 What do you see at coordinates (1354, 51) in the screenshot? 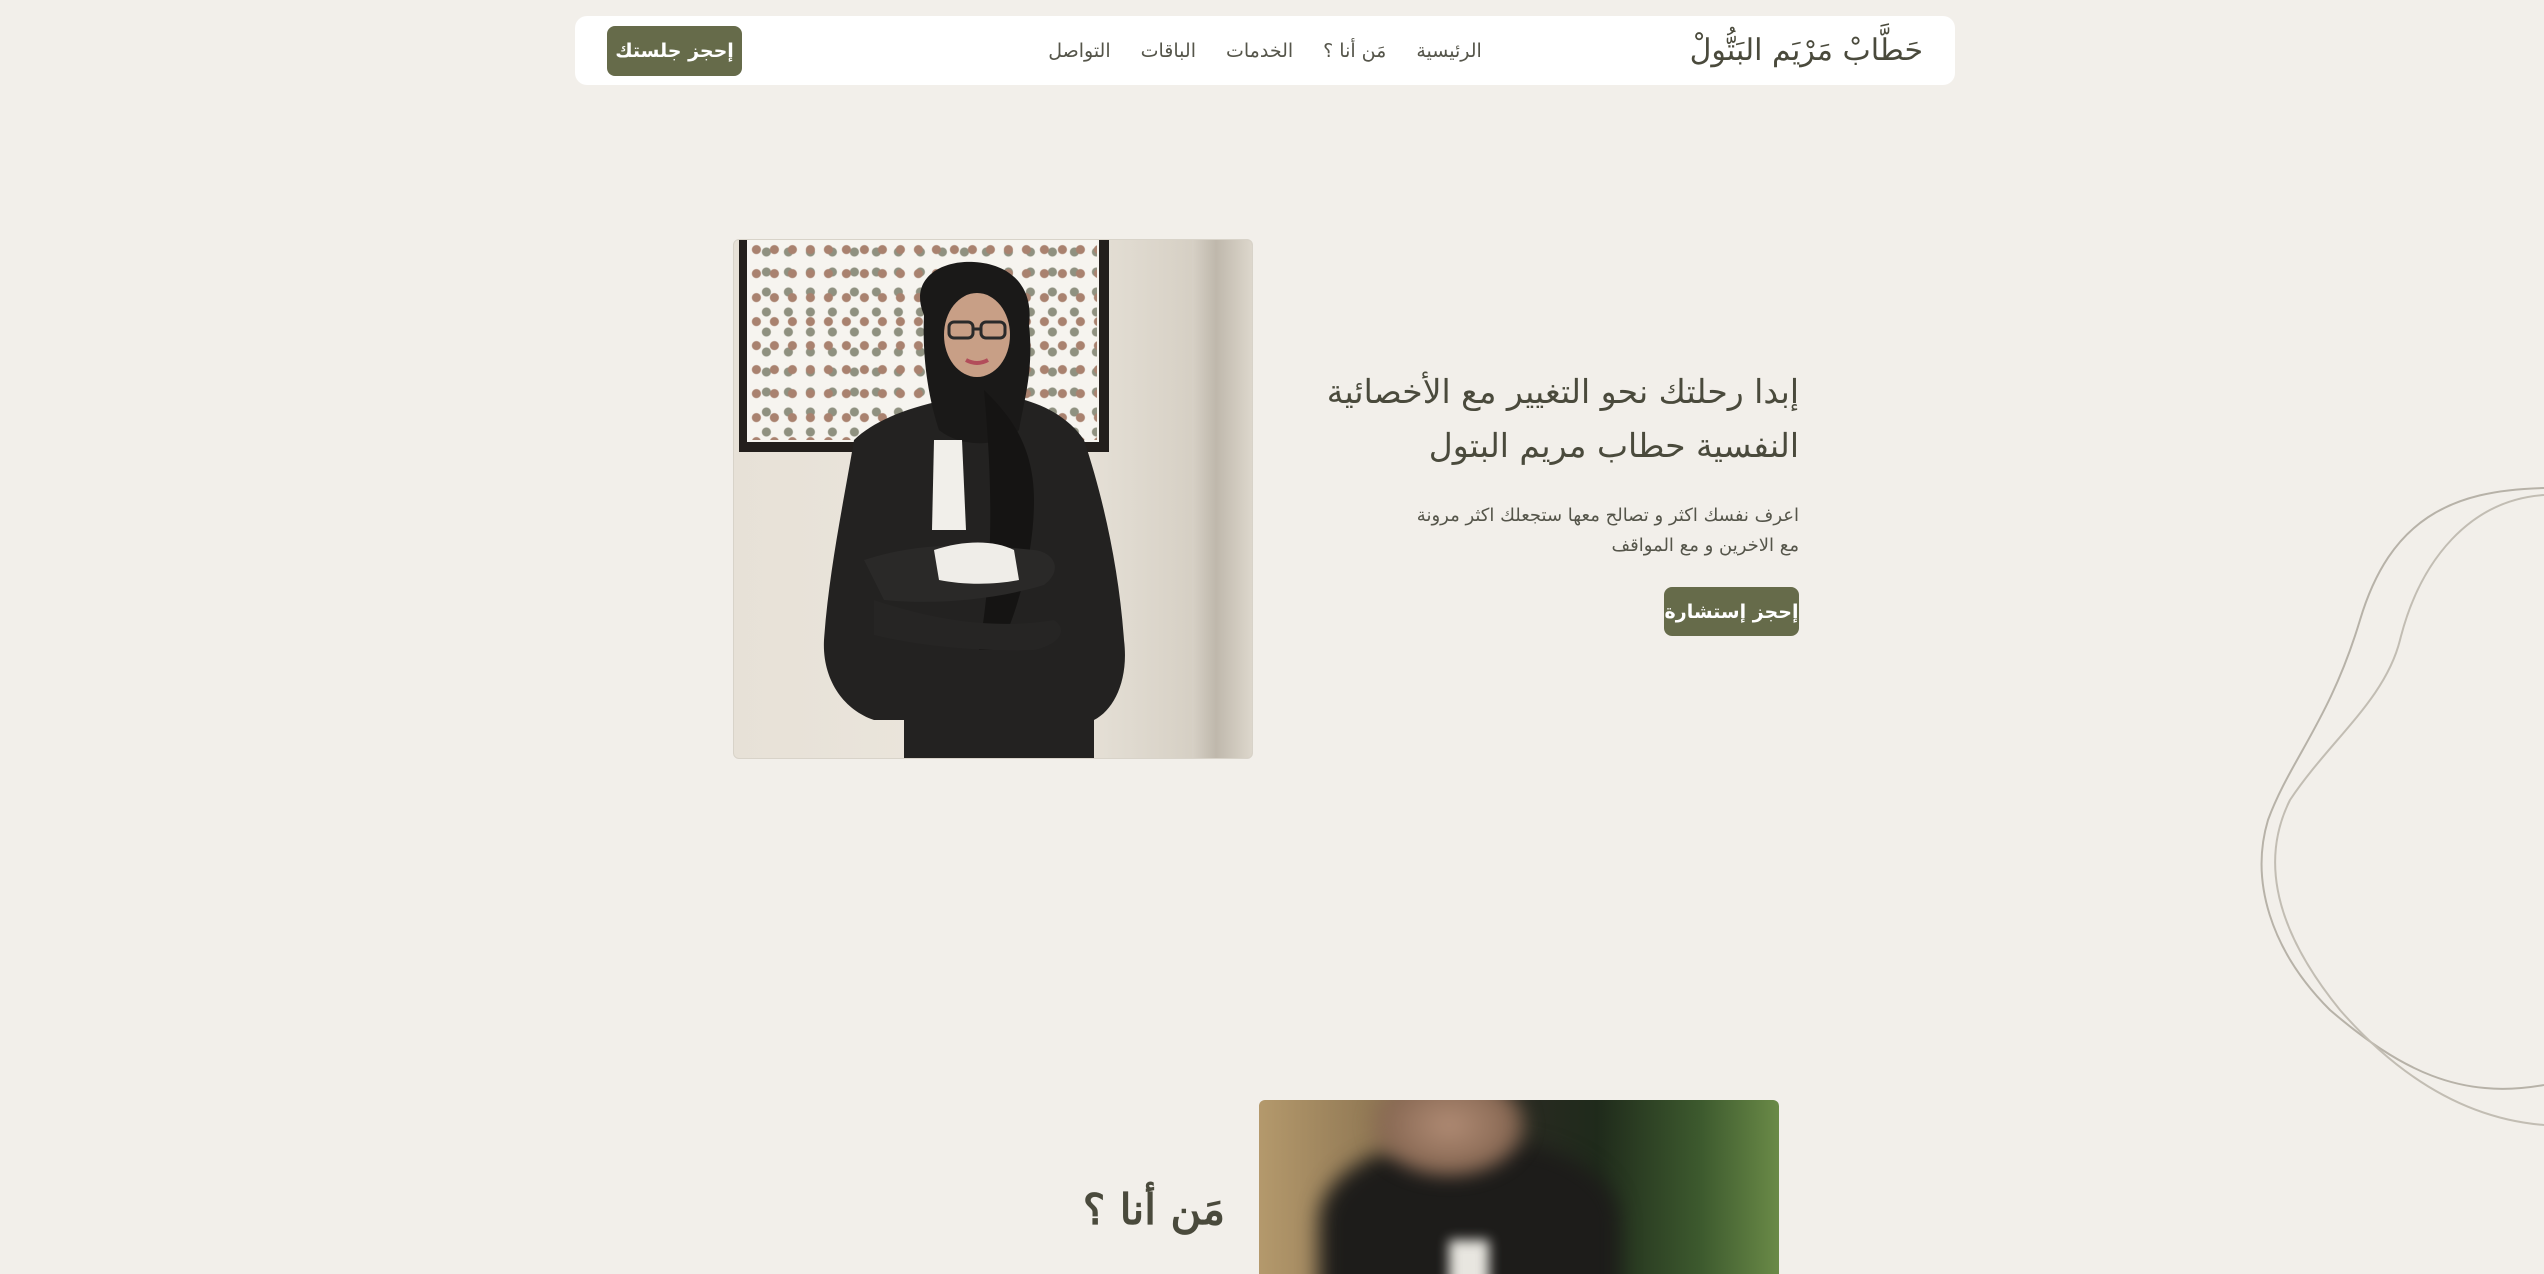
I see `nav-link-about: مَن أنا ؟` at bounding box center [1354, 51].